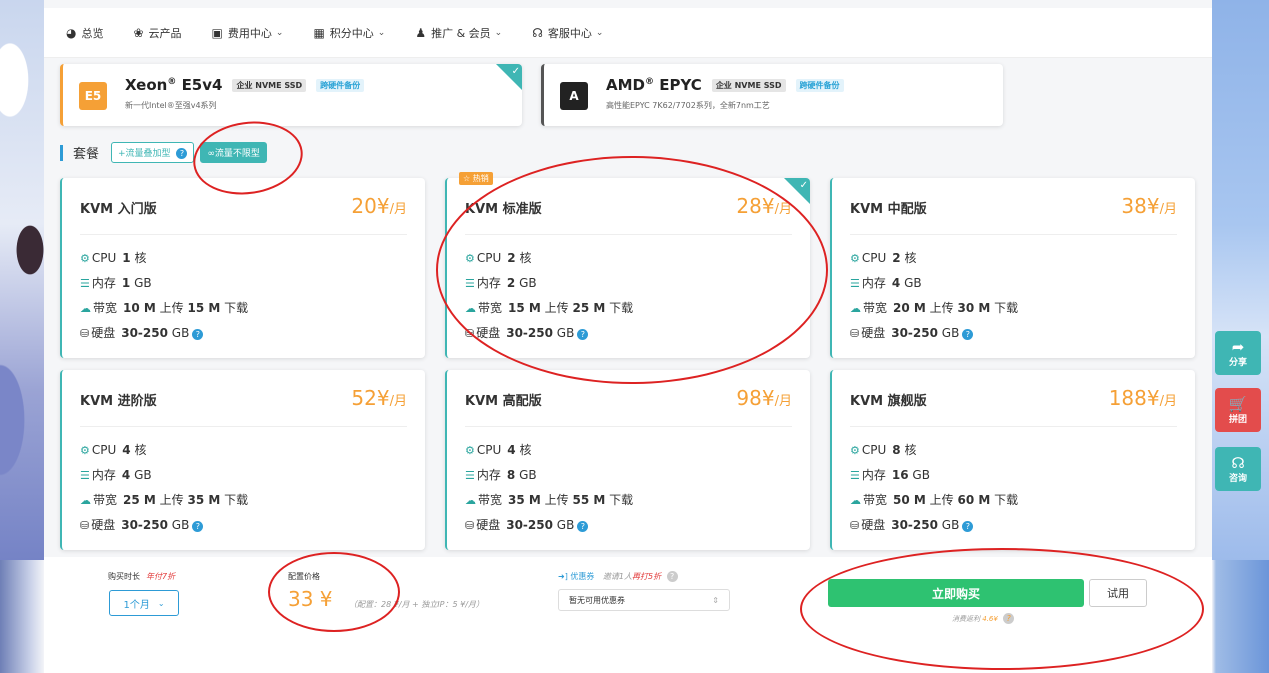  Describe the element at coordinates (379, 398) in the screenshot. I see `plan-price: 52¥/月` at that location.